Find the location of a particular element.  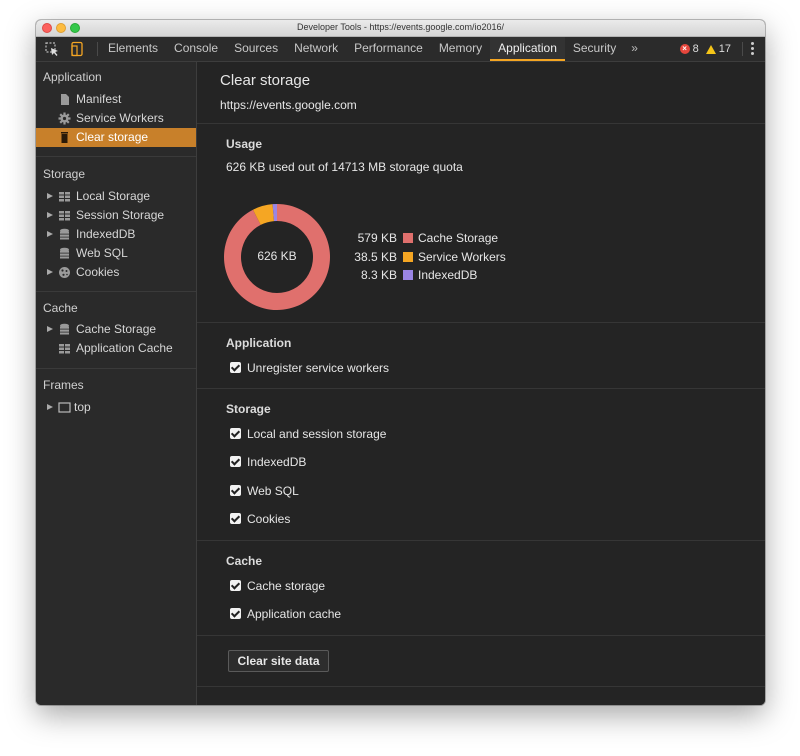

sidebar-item-label: top is located at coordinates (82, 407).